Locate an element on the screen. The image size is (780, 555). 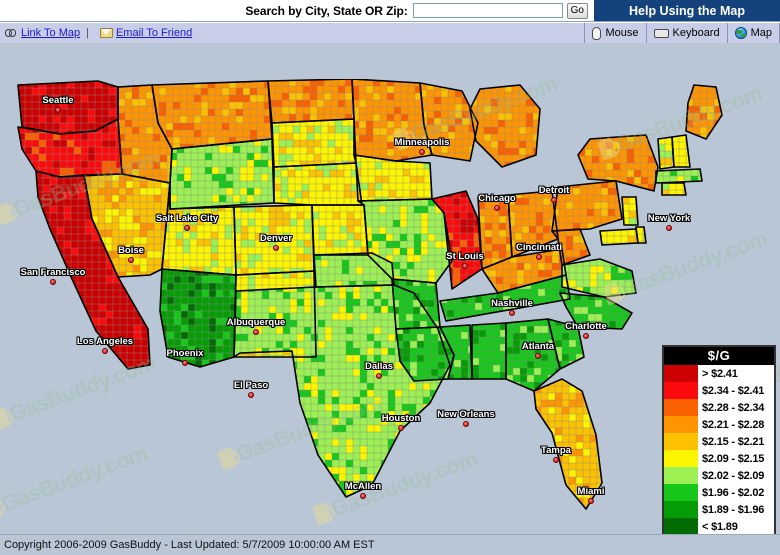
globe-icon is located at coordinates (741, 33).